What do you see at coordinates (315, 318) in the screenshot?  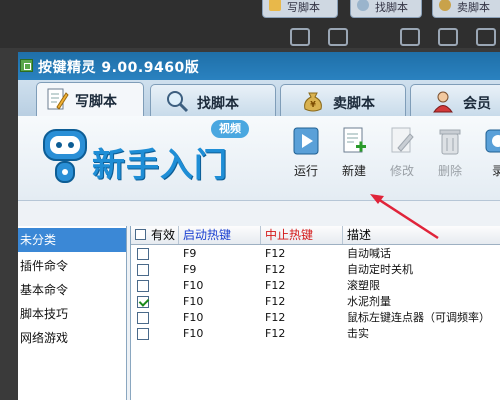 I see `table-row: F10 F12 鼠标左键连点器（可调频率）` at bounding box center [315, 318].